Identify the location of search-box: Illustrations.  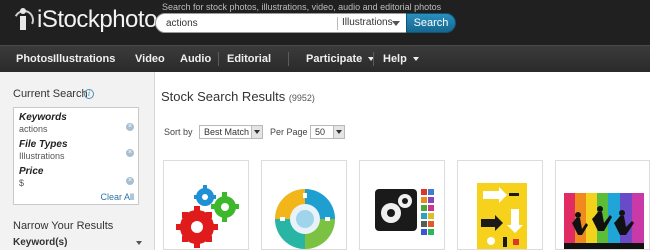
(282, 23).